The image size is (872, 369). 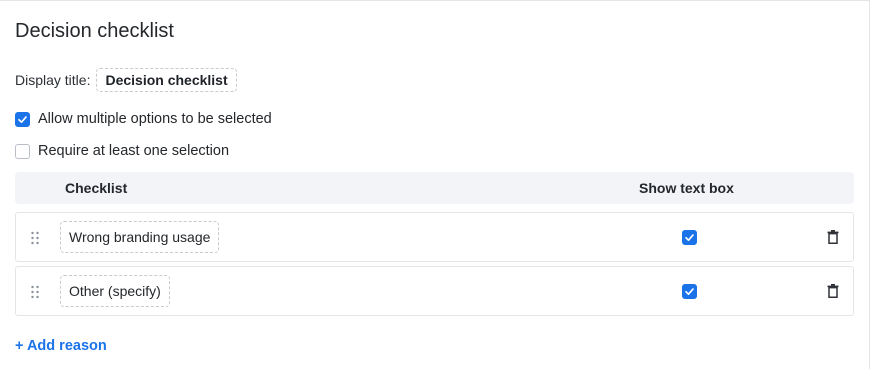 I want to click on require-one-option: Require at least one selection, so click(x=122, y=151).